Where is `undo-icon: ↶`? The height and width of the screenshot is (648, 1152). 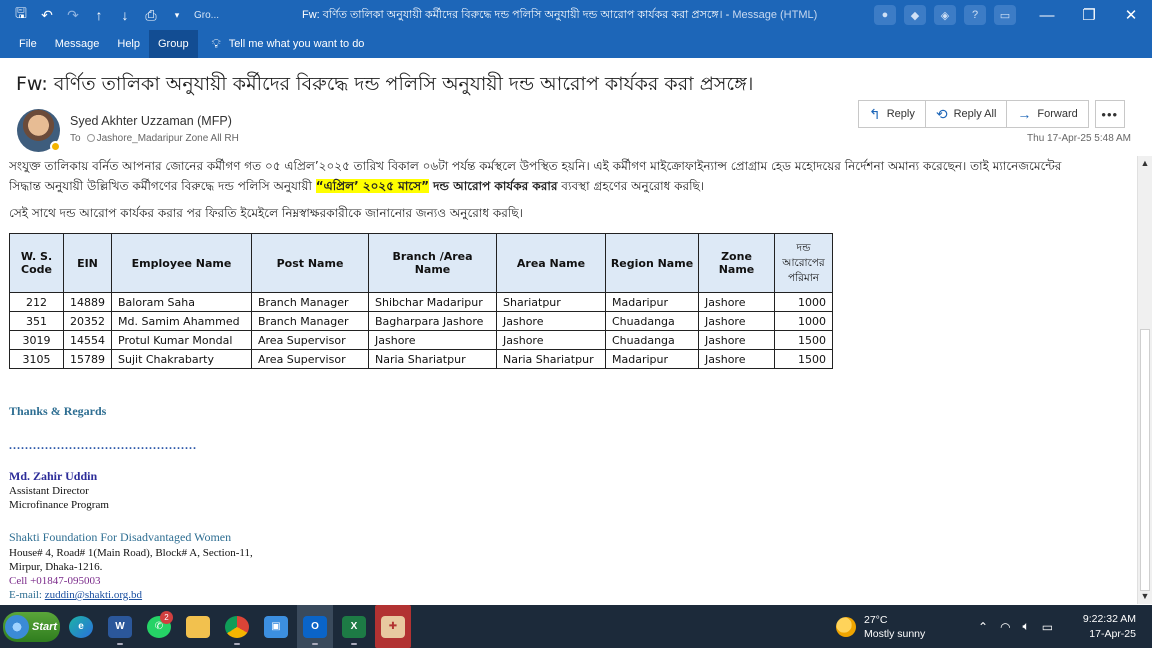 undo-icon: ↶ is located at coordinates (47, 15).